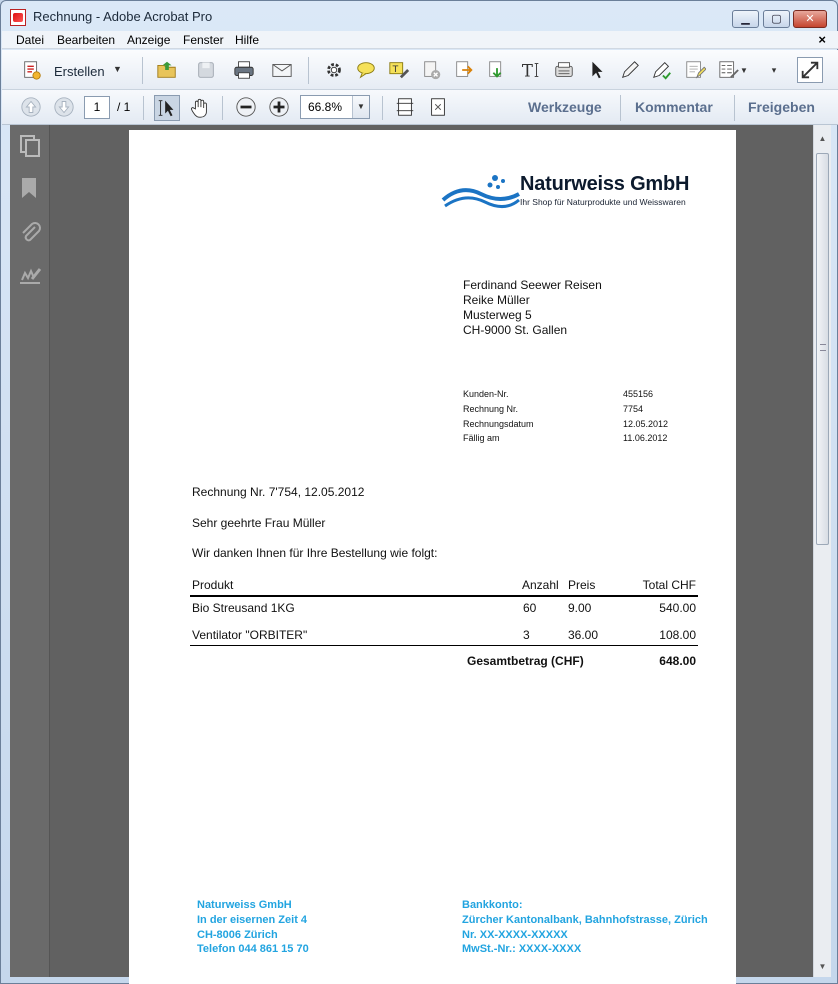 The image size is (838, 984). Describe the element at coordinates (213, 585) in the screenshot. I see `col-header-product: Produkt` at that location.